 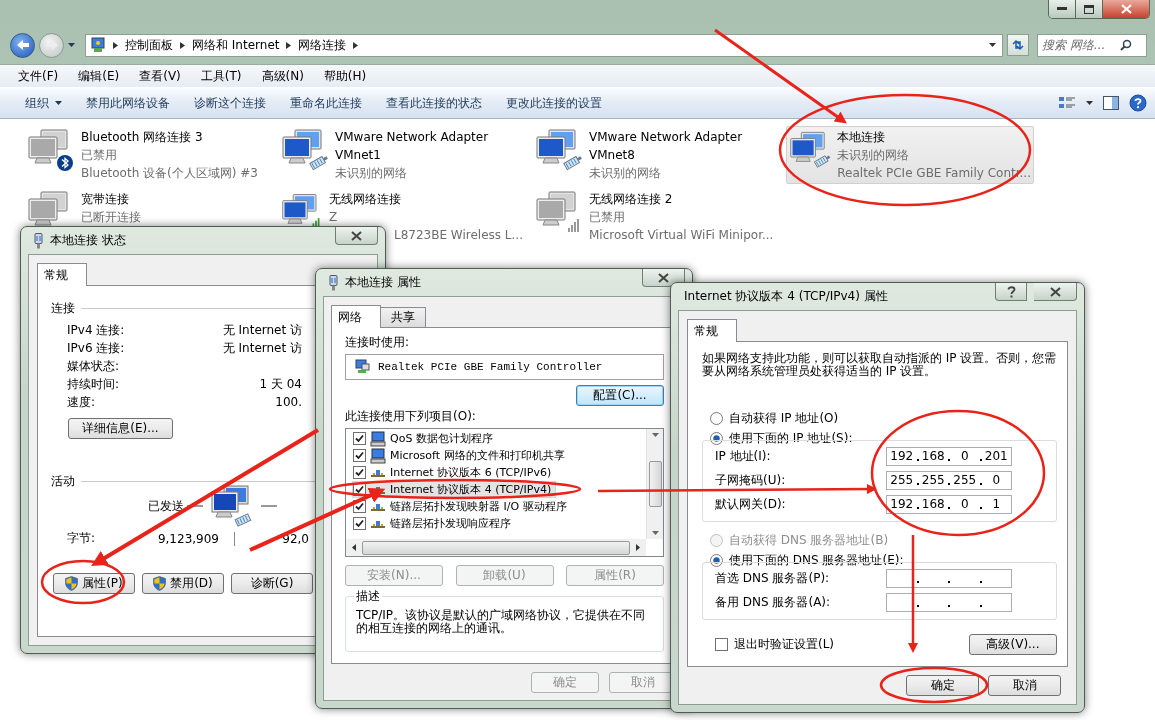 I want to click on connection-name: 本地连接, so click(x=862, y=137).